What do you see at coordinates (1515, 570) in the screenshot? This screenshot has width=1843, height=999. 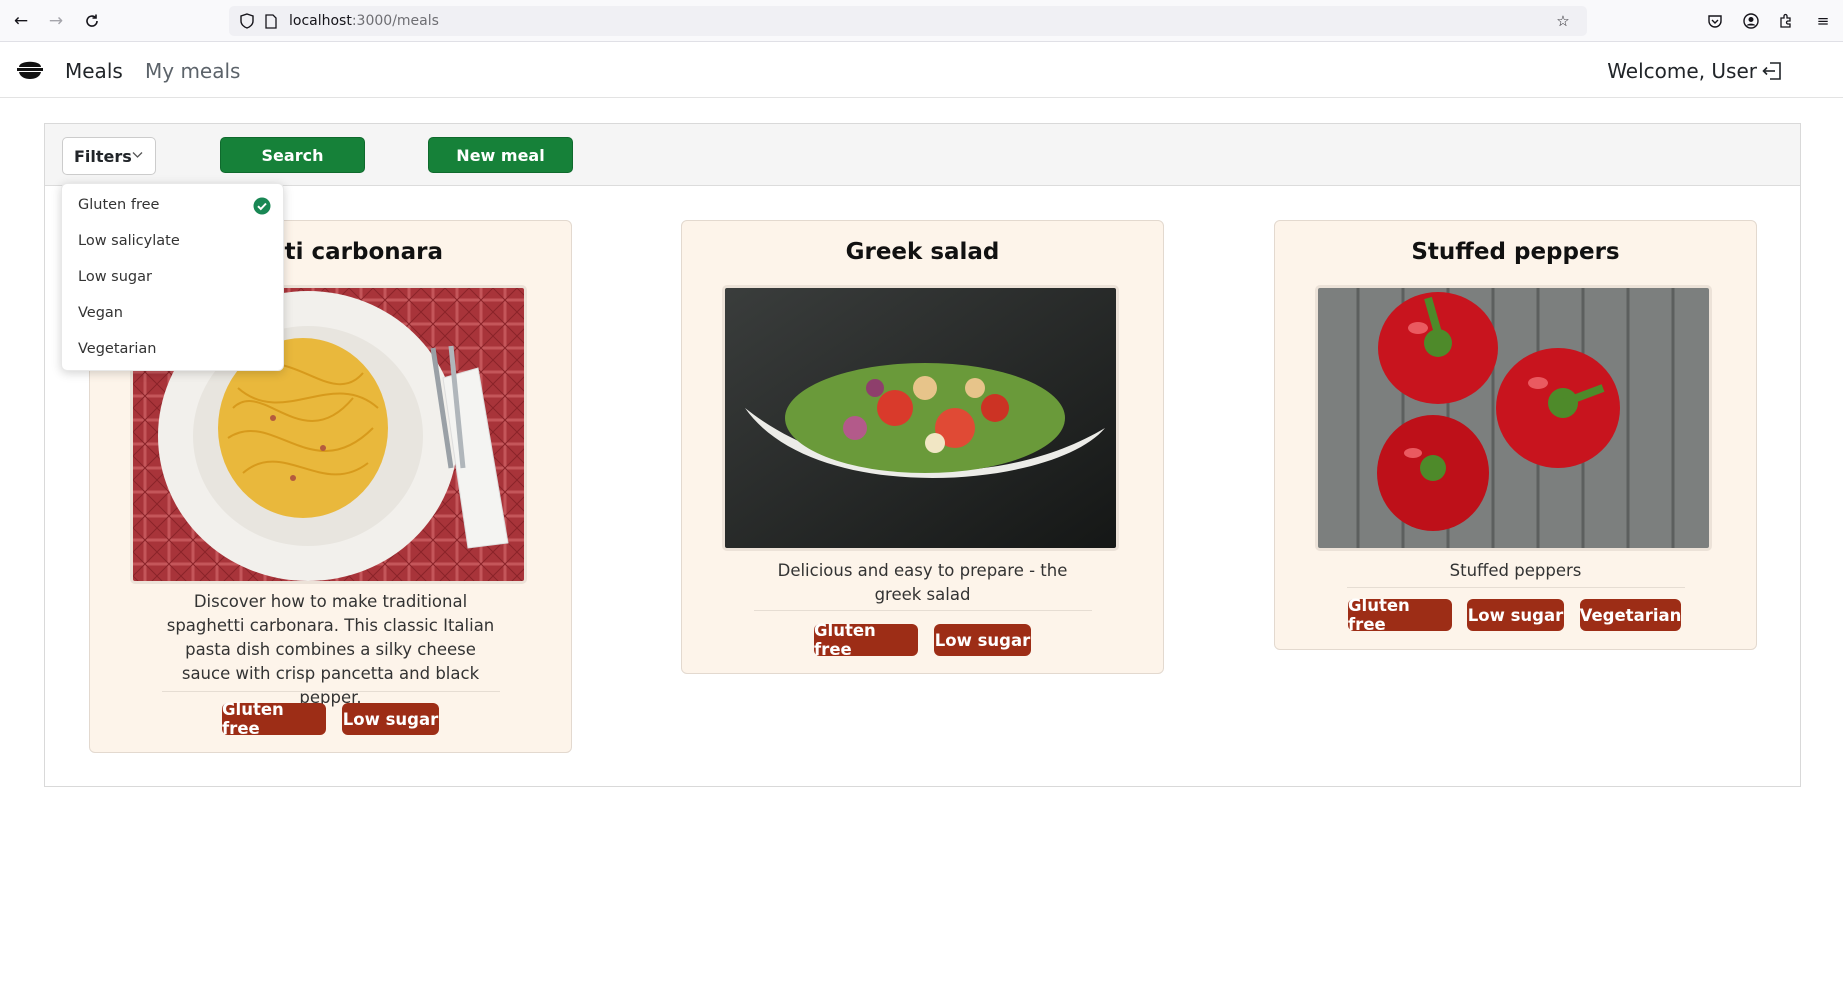 I see `meal-description: Stuffed peppers` at bounding box center [1515, 570].